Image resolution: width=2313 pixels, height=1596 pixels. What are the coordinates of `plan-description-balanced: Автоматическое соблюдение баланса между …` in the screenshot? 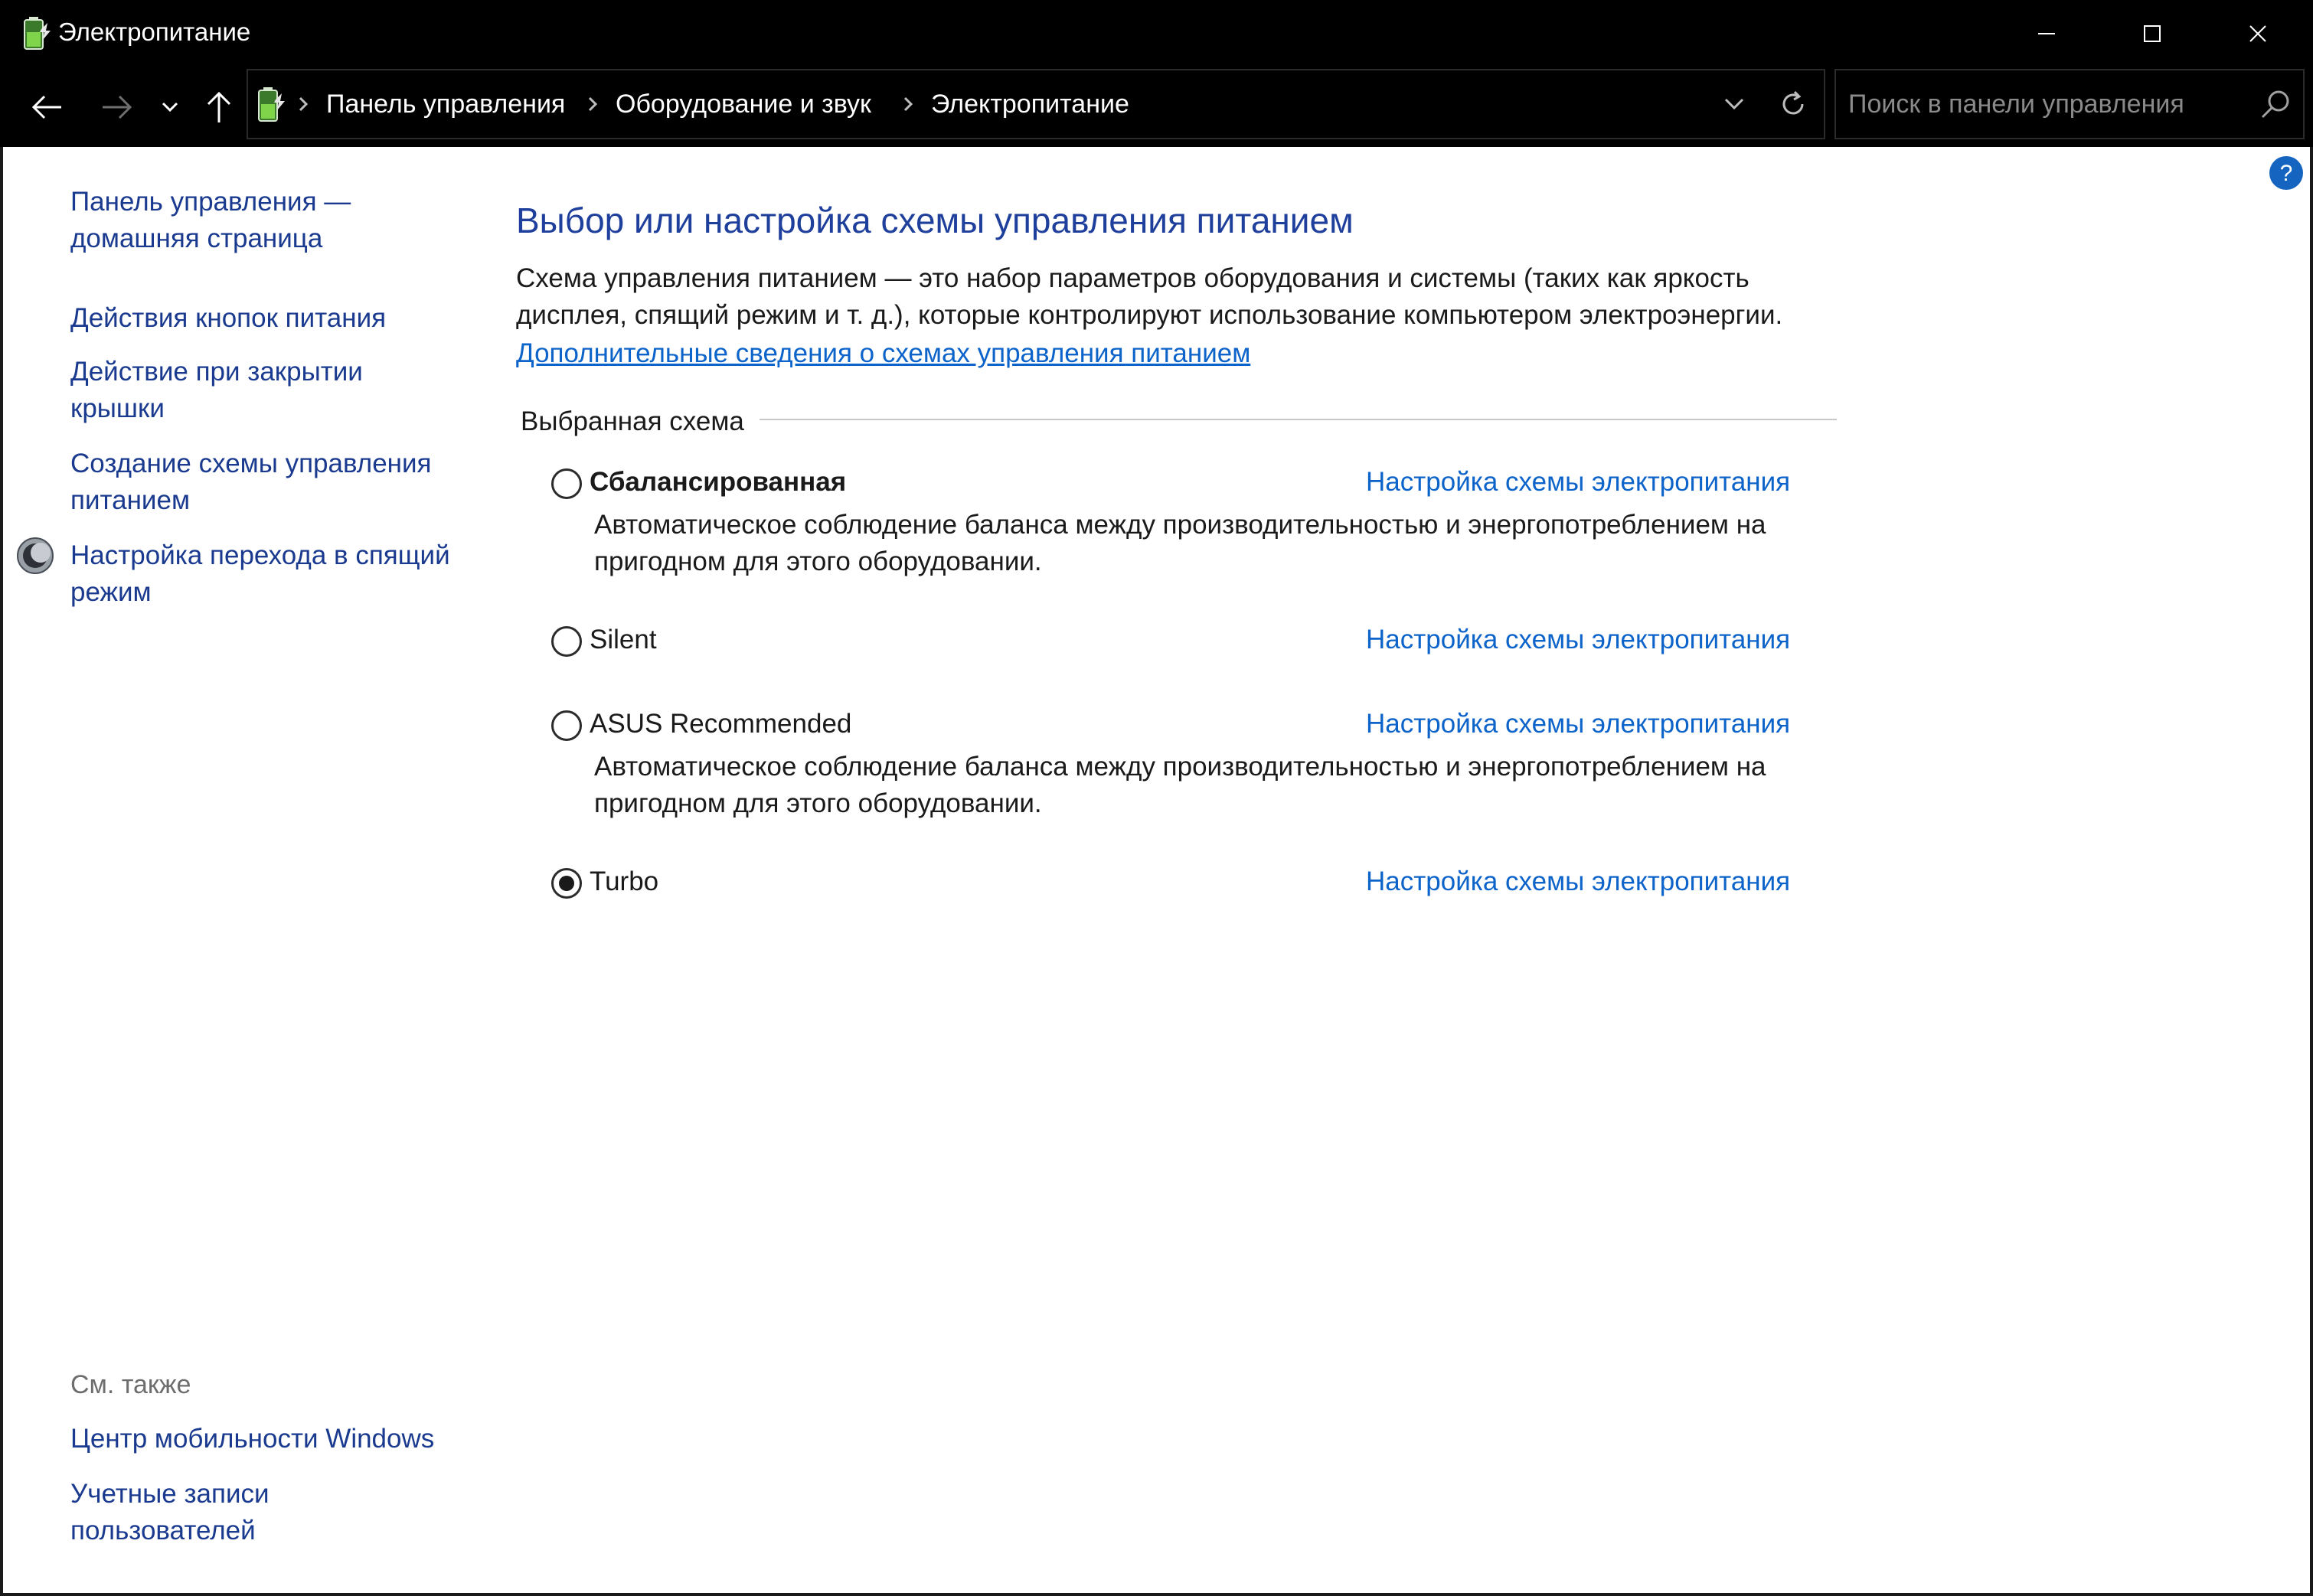 It's located at (1180, 543).